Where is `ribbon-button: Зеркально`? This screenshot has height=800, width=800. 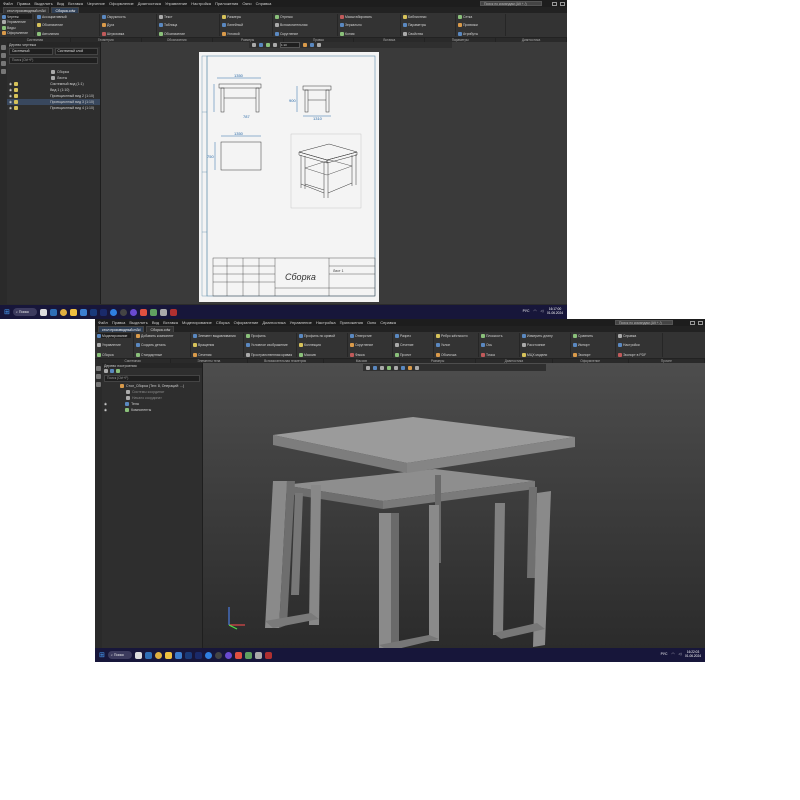 ribbon-button: Зеркально is located at coordinates (369, 25).